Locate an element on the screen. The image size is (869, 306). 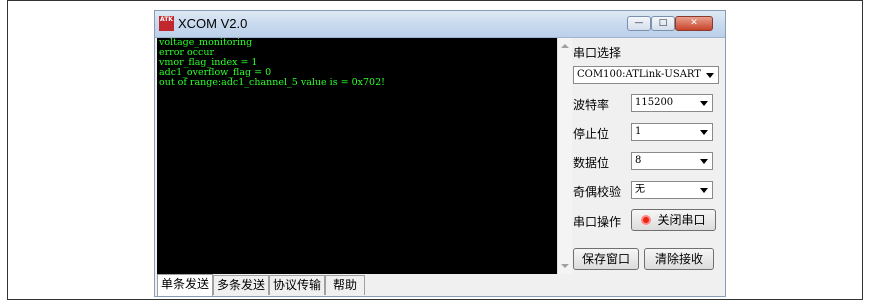
close-port-button: 关闭串口 is located at coordinates (673, 220).